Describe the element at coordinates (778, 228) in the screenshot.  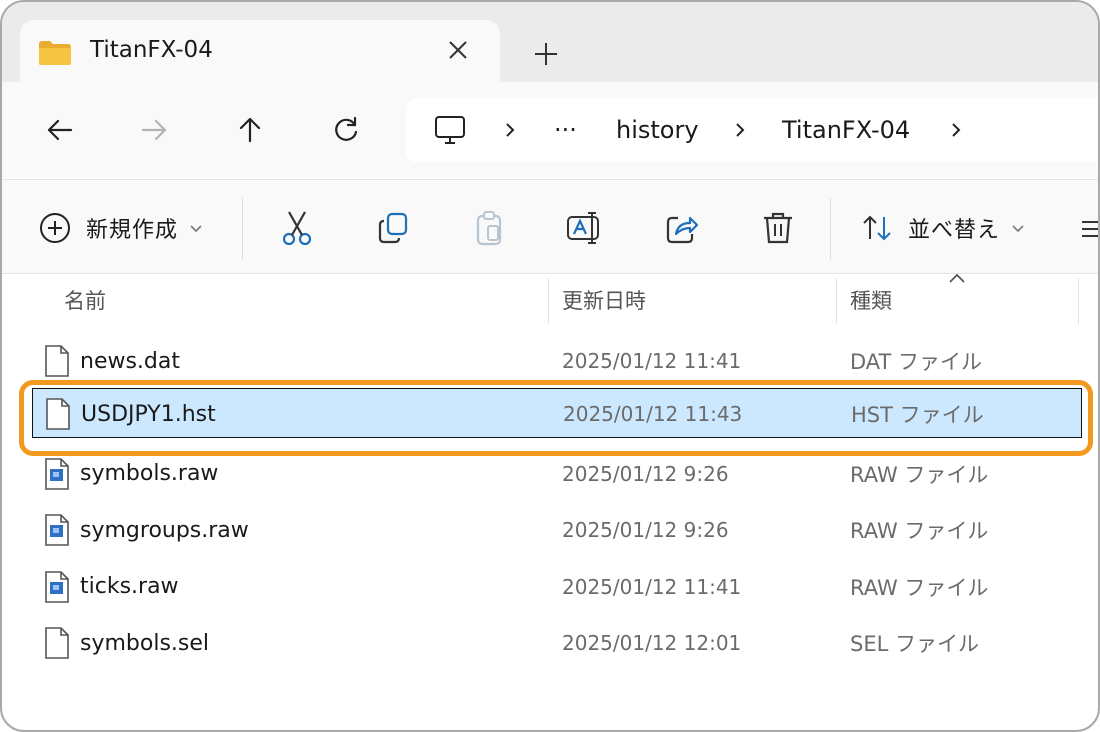
I see `trash-icon` at that location.